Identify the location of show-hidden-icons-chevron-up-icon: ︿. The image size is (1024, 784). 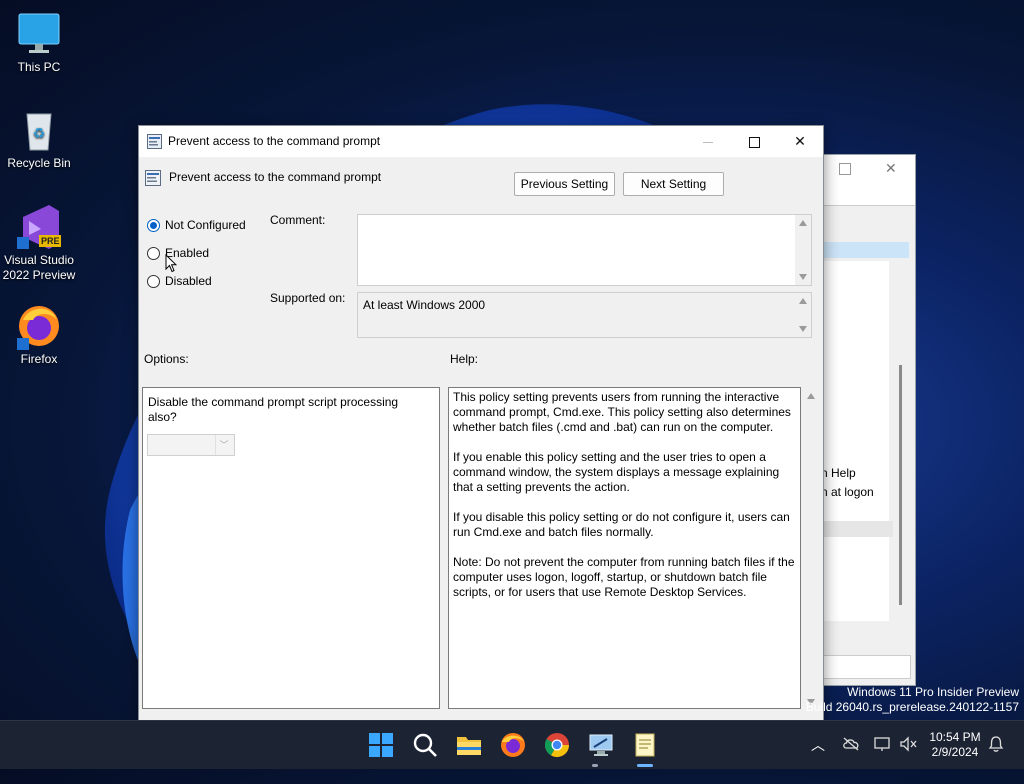
(818, 759).